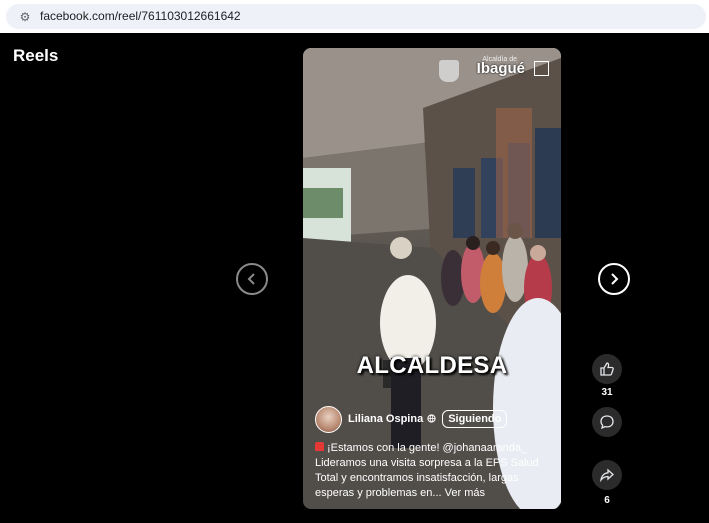 The height and width of the screenshot is (523, 709). What do you see at coordinates (607, 500) in the screenshot?
I see `share-count: 6` at bounding box center [607, 500].